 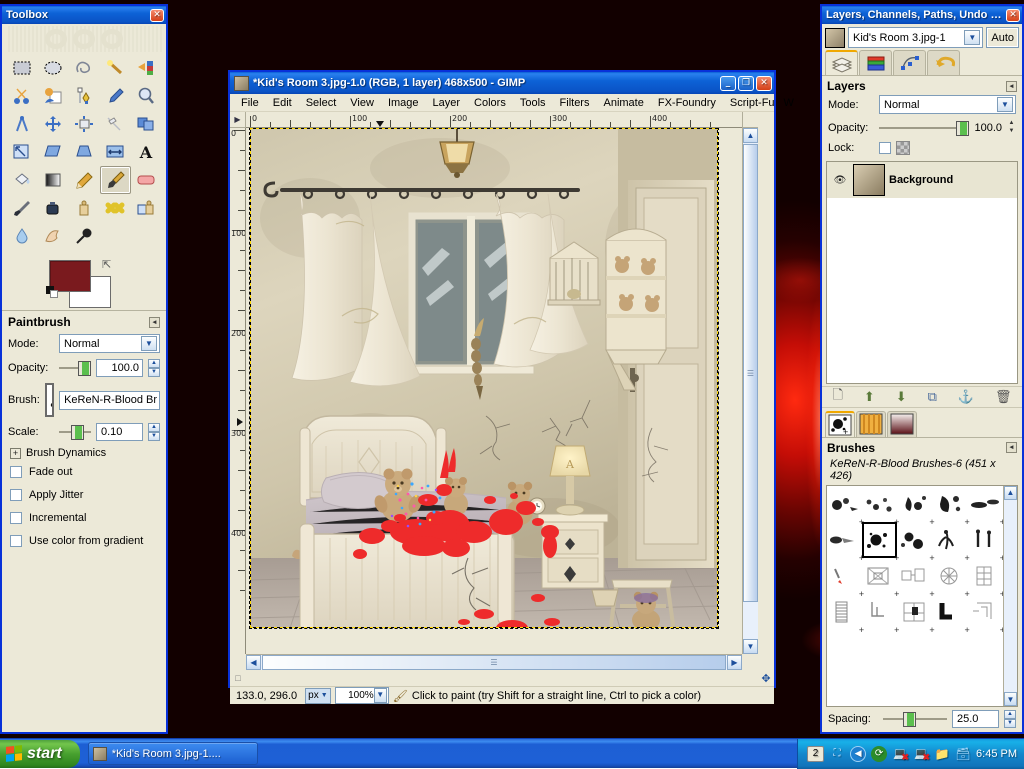 I want to click on menu-colors: Colors, so click(x=490, y=103).